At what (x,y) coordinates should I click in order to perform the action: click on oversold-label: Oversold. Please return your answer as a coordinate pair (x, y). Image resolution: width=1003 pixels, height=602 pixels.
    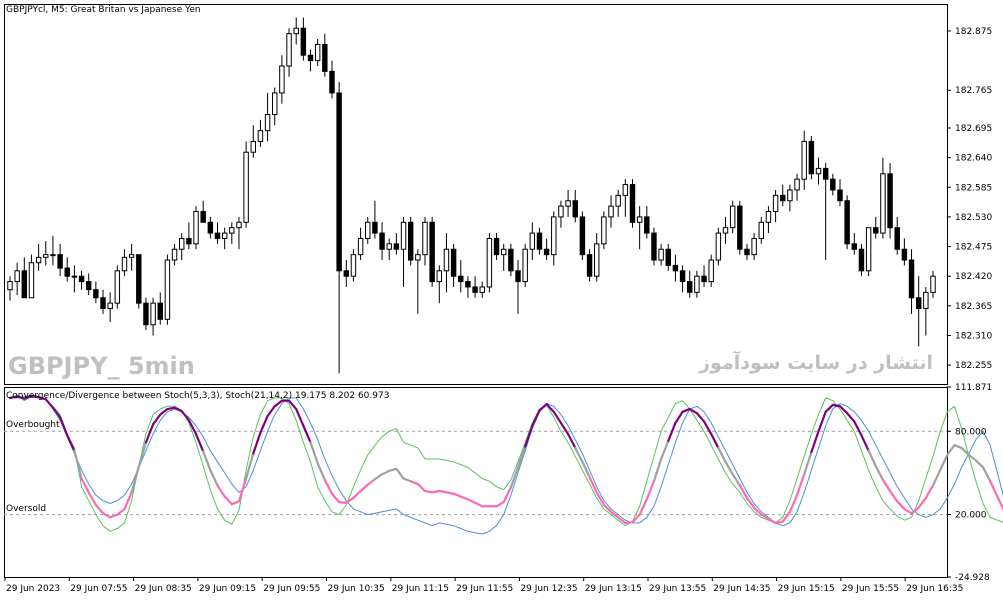
    Looking at the image, I should click on (26, 509).